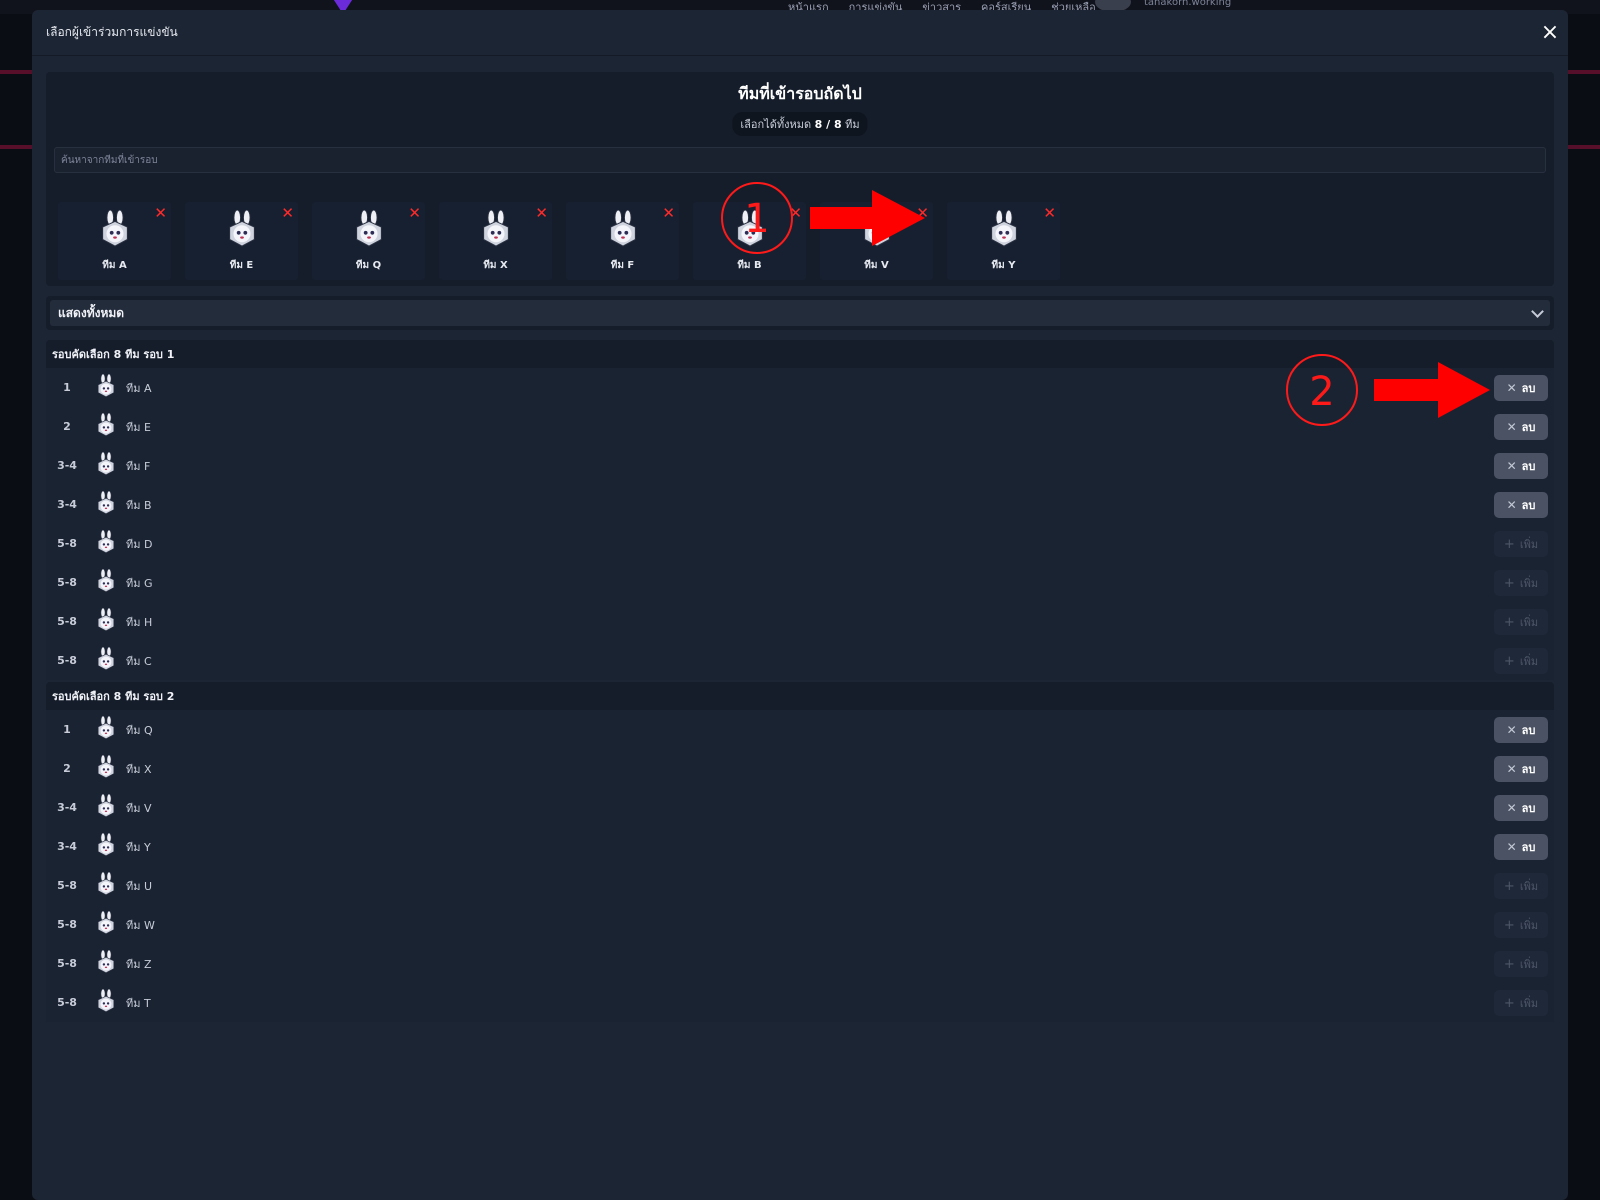  I want to click on selected-team-name: ทีม E, so click(241, 265).